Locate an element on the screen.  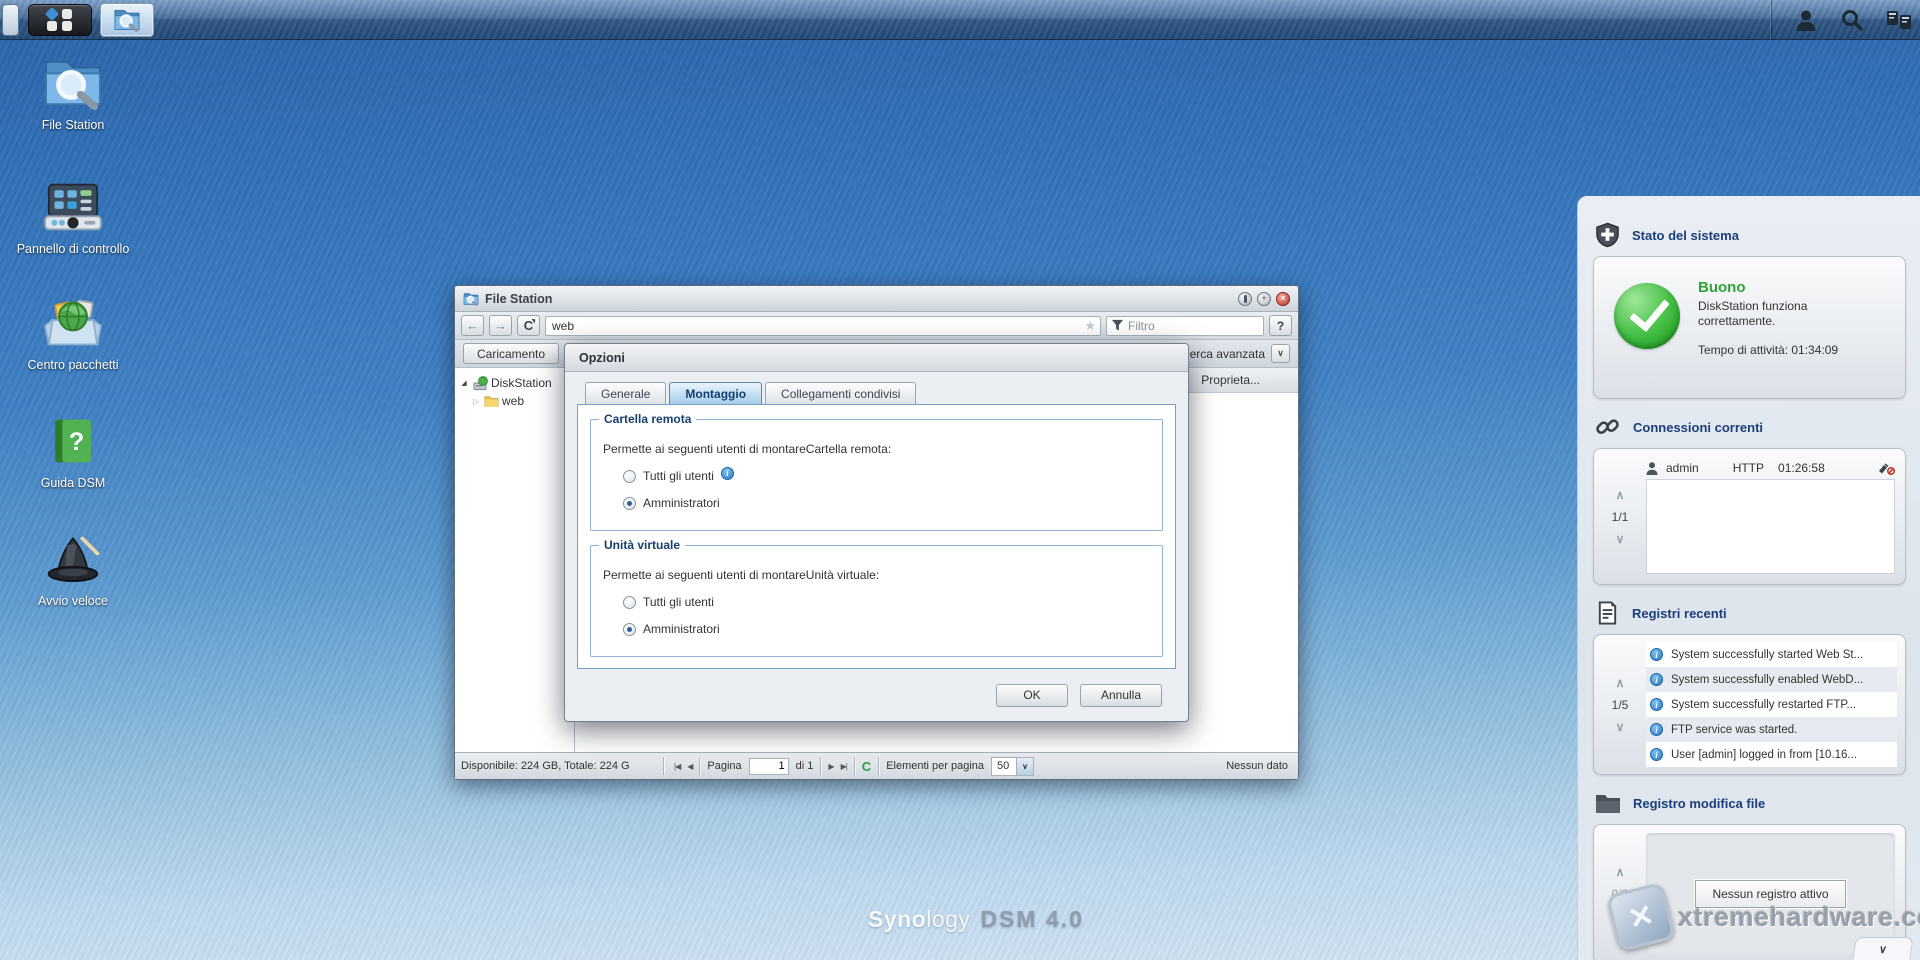
maximize-button: + is located at coordinates (1264, 298).